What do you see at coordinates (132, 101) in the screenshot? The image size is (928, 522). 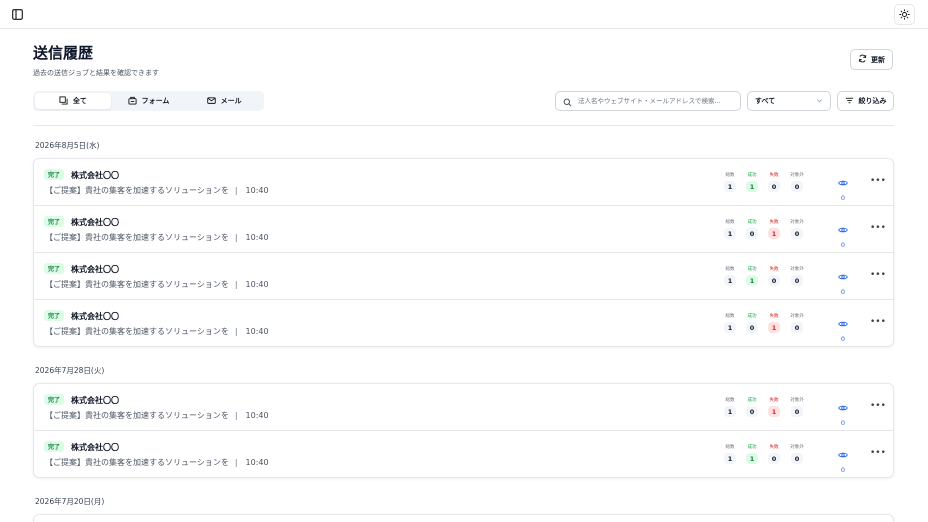 I see `form-icon` at bounding box center [132, 101].